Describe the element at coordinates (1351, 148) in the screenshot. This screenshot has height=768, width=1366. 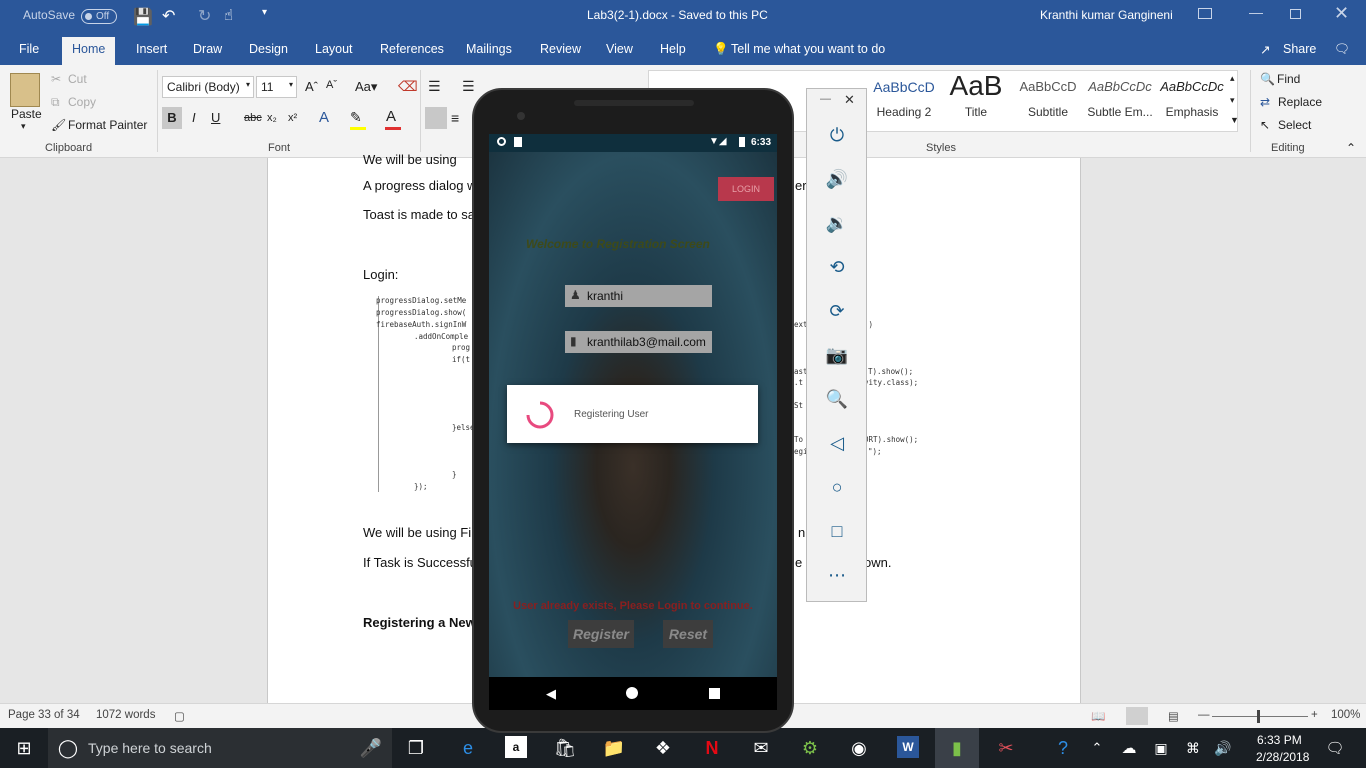
I see `collapse-ribbon-icon: ⌃` at that location.